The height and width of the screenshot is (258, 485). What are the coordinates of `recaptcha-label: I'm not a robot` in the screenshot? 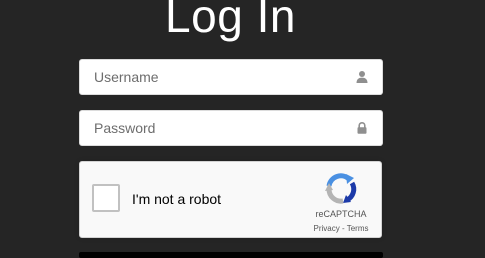 It's located at (177, 199).